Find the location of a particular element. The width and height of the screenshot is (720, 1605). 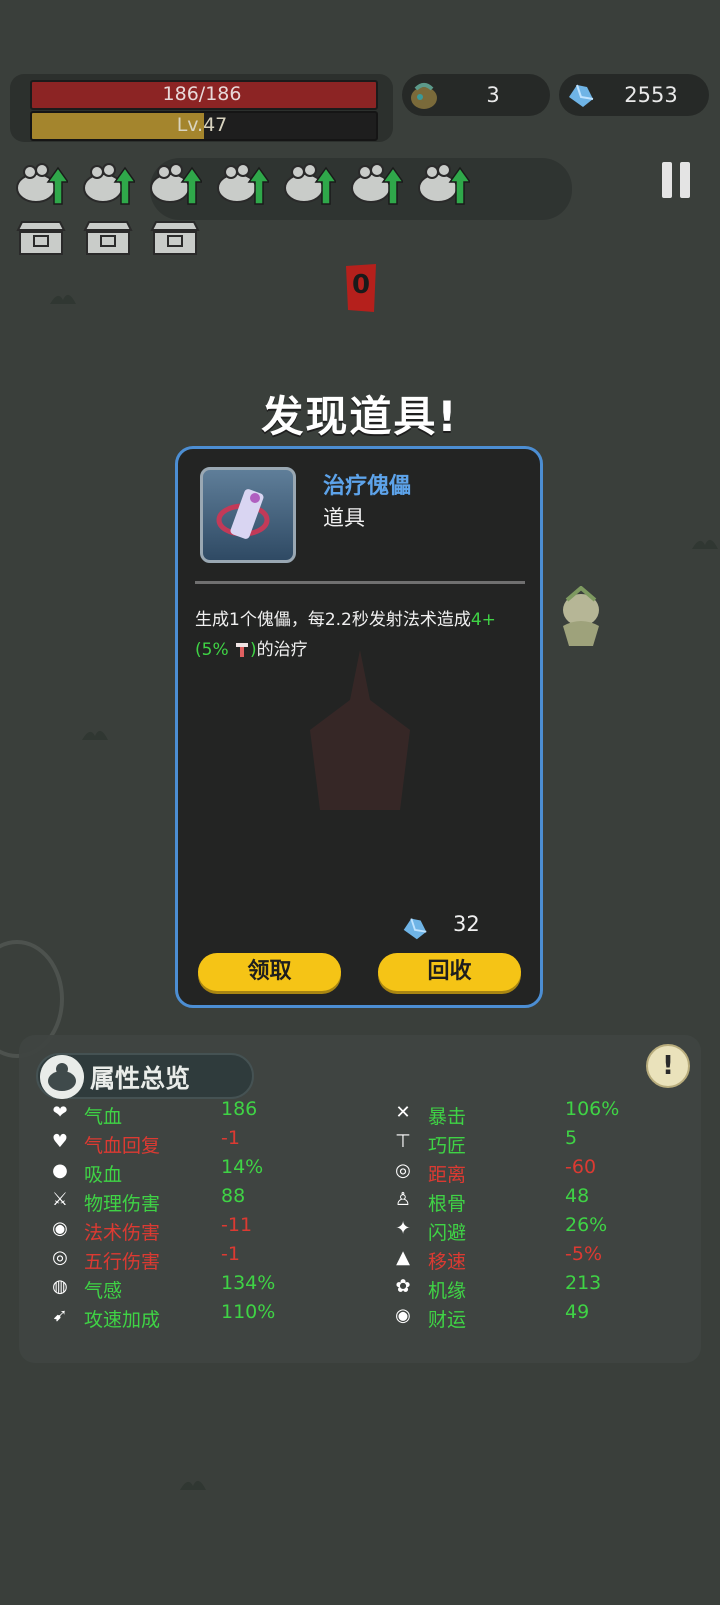

sword-icon: ⚔ is located at coordinates (60, 1199).